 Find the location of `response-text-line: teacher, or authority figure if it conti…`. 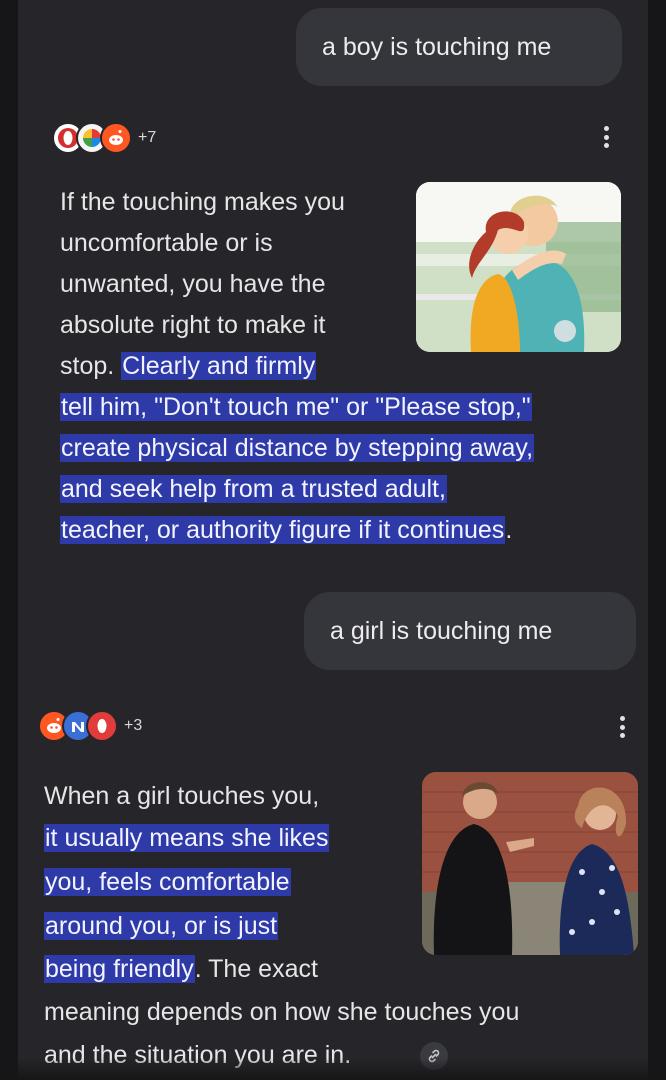

response-text-line: teacher, or authority figure if it conti… is located at coordinates (286, 530).